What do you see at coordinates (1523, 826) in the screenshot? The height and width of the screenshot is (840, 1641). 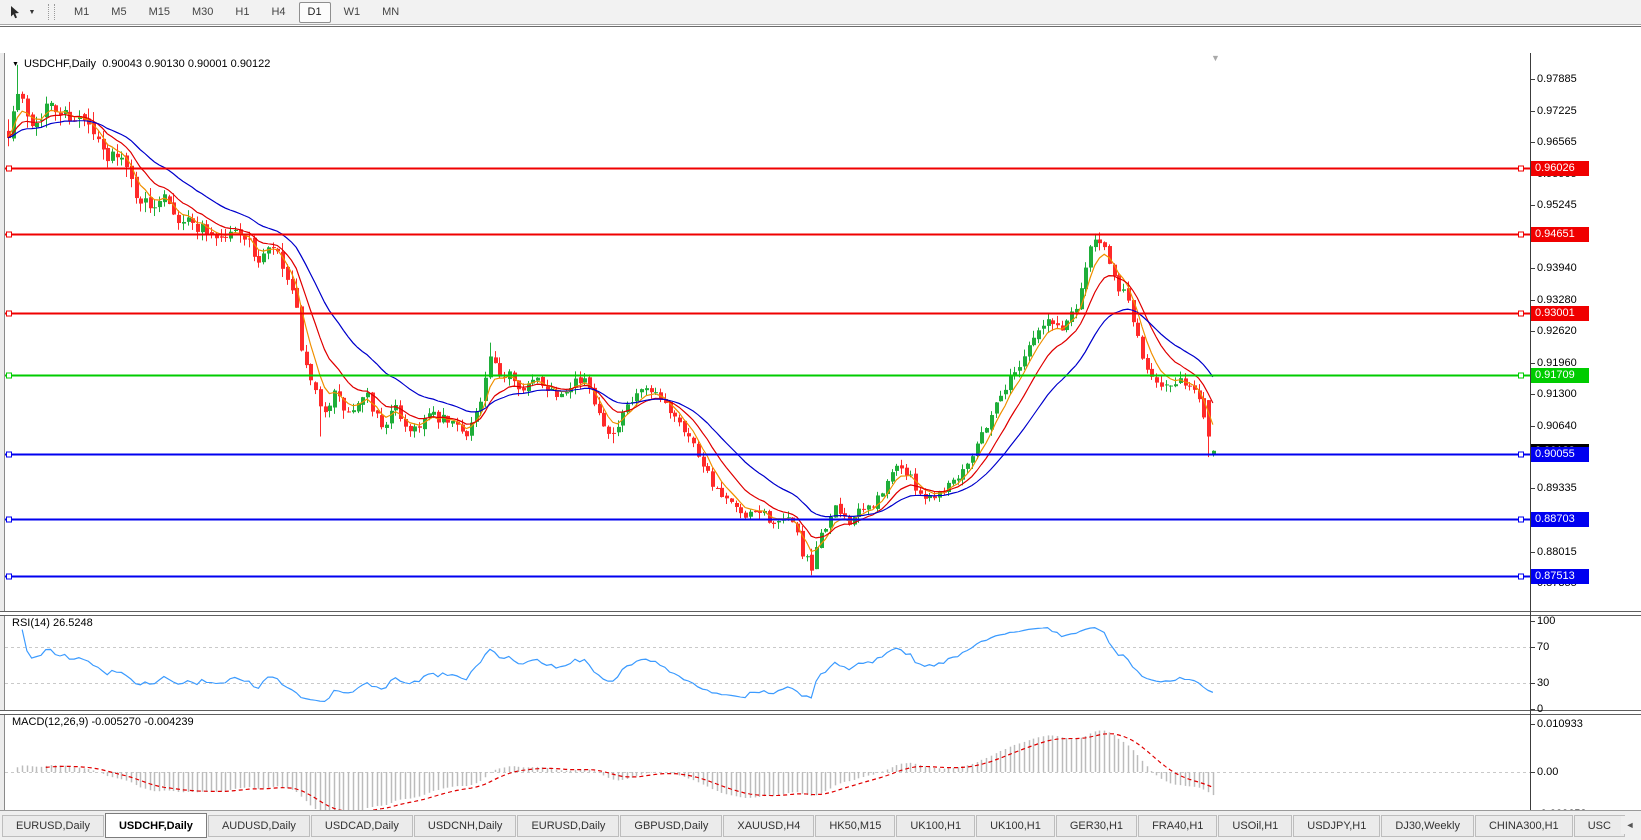 I see `symbol-tab-china300: CHINA300,H1` at bounding box center [1523, 826].